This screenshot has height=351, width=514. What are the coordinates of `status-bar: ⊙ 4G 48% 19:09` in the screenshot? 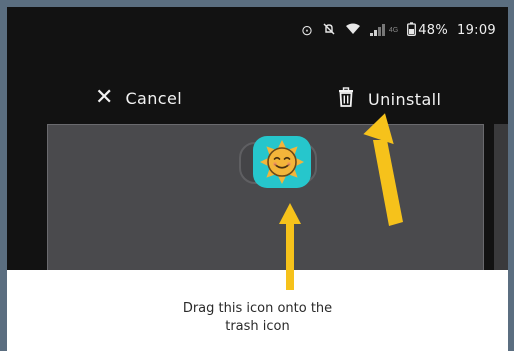 It's located at (257, 31).